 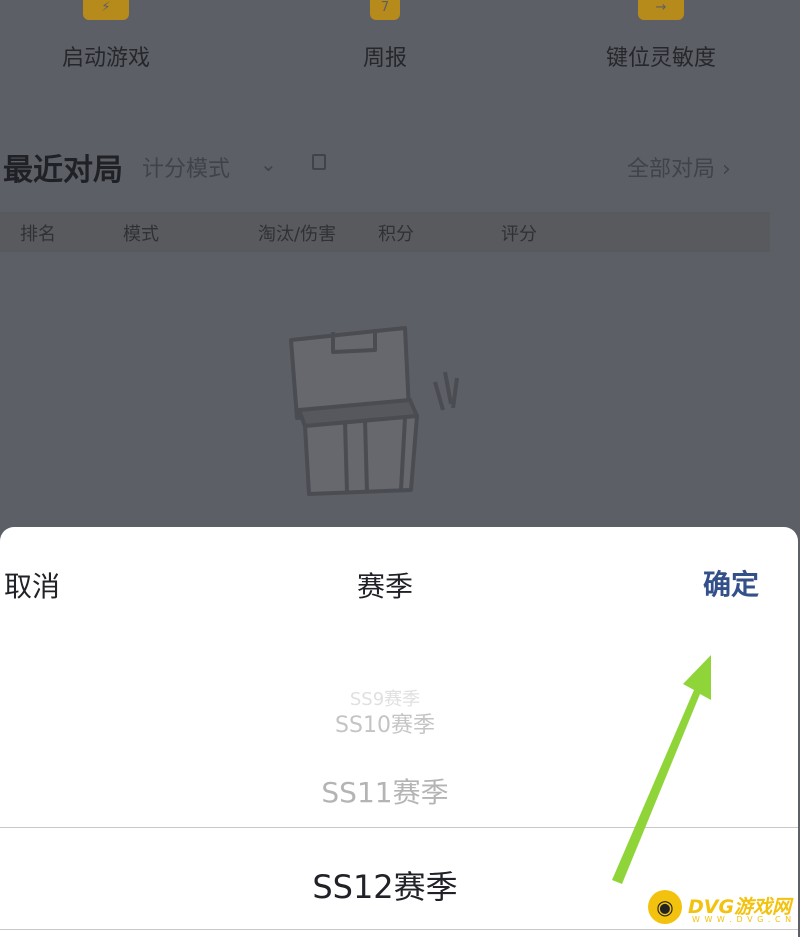 What do you see at coordinates (519, 234) in the screenshot?
I see `column-header: 评分` at bounding box center [519, 234].